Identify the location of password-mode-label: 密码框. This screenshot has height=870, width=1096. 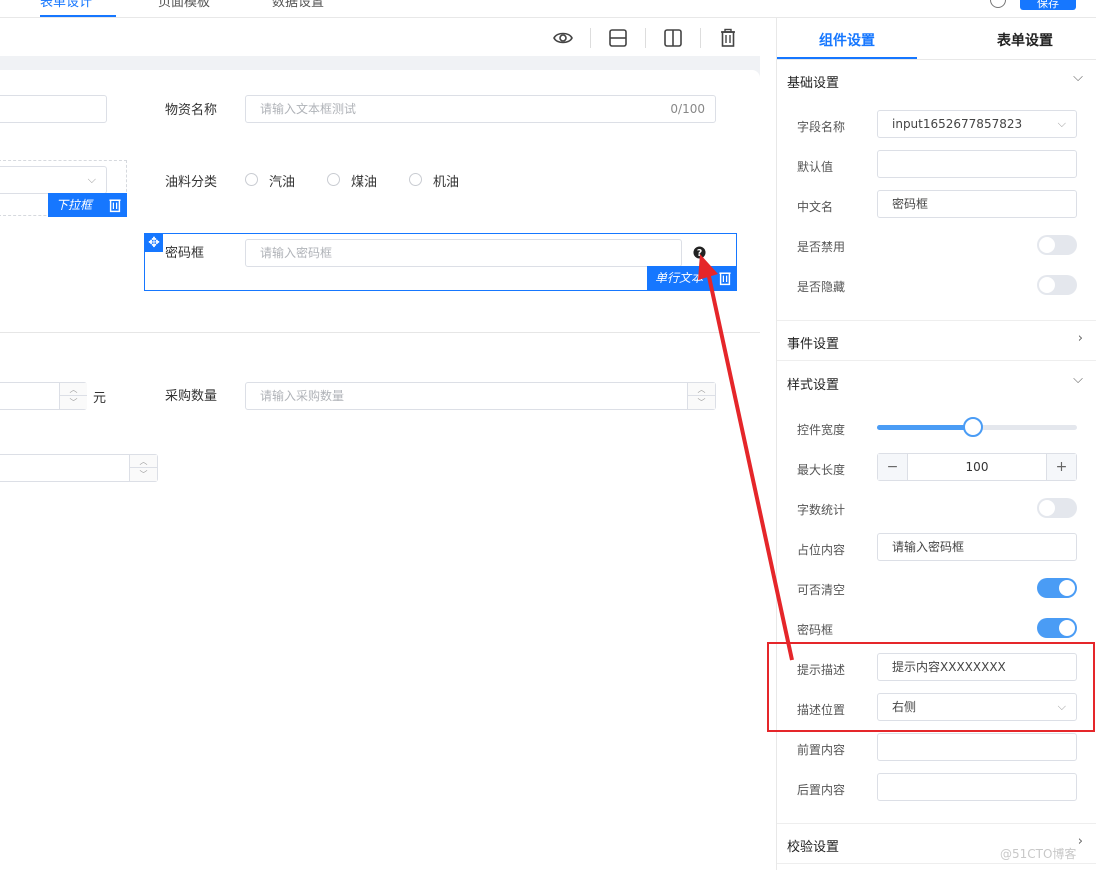
(815, 630).